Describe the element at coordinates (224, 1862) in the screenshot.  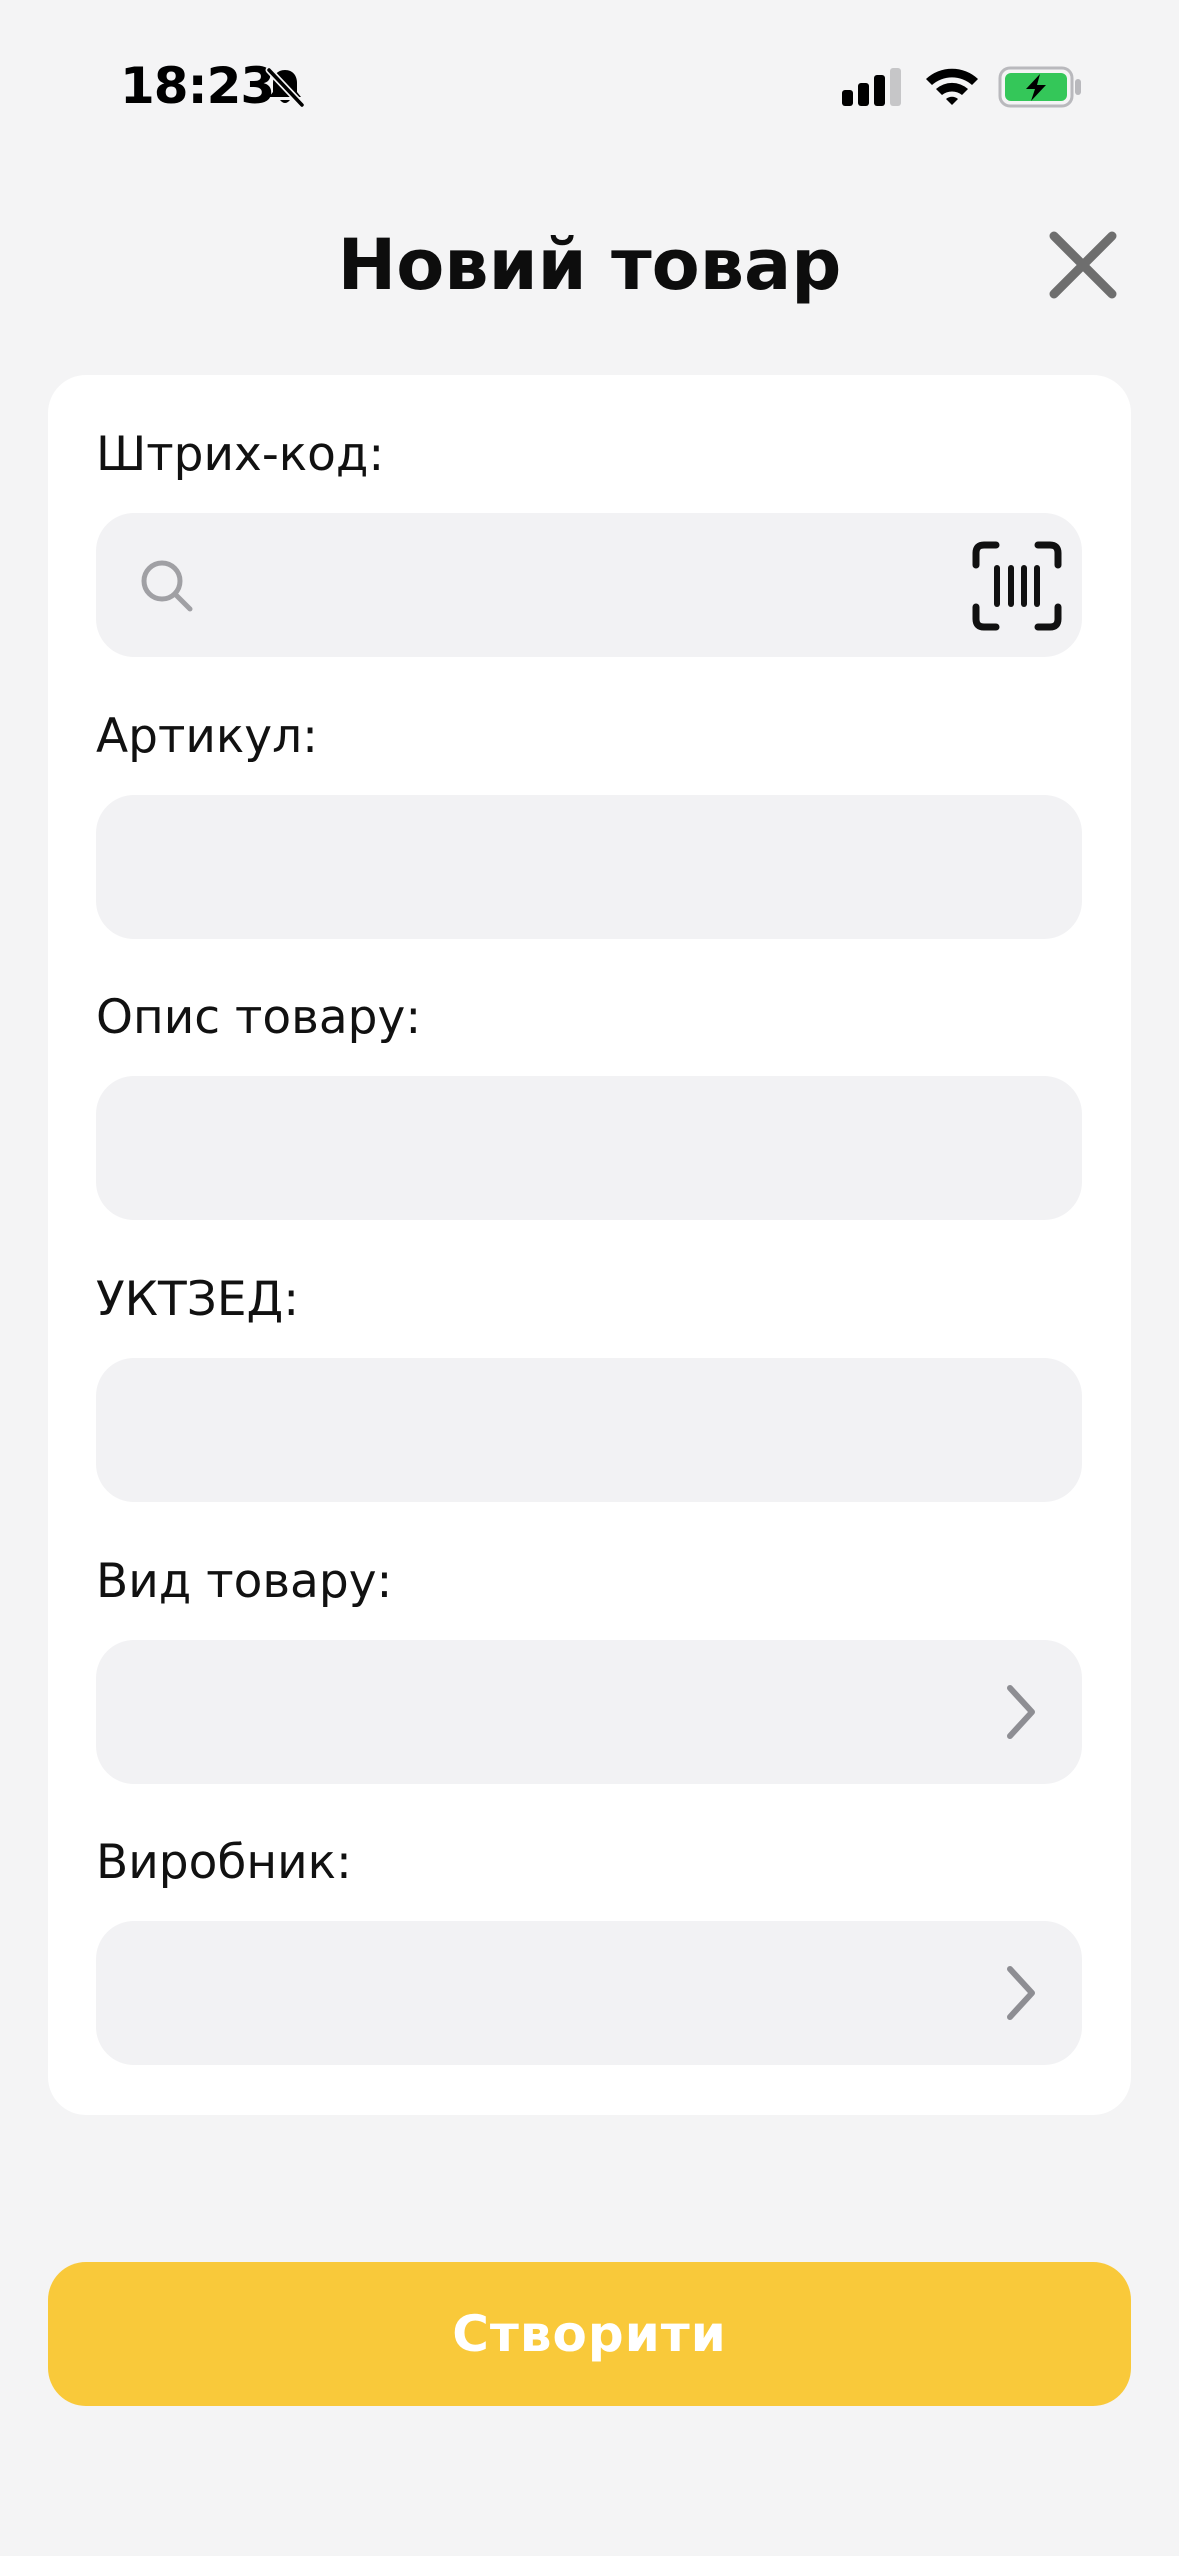
I see `manufacturer-label: Виробник:` at that location.